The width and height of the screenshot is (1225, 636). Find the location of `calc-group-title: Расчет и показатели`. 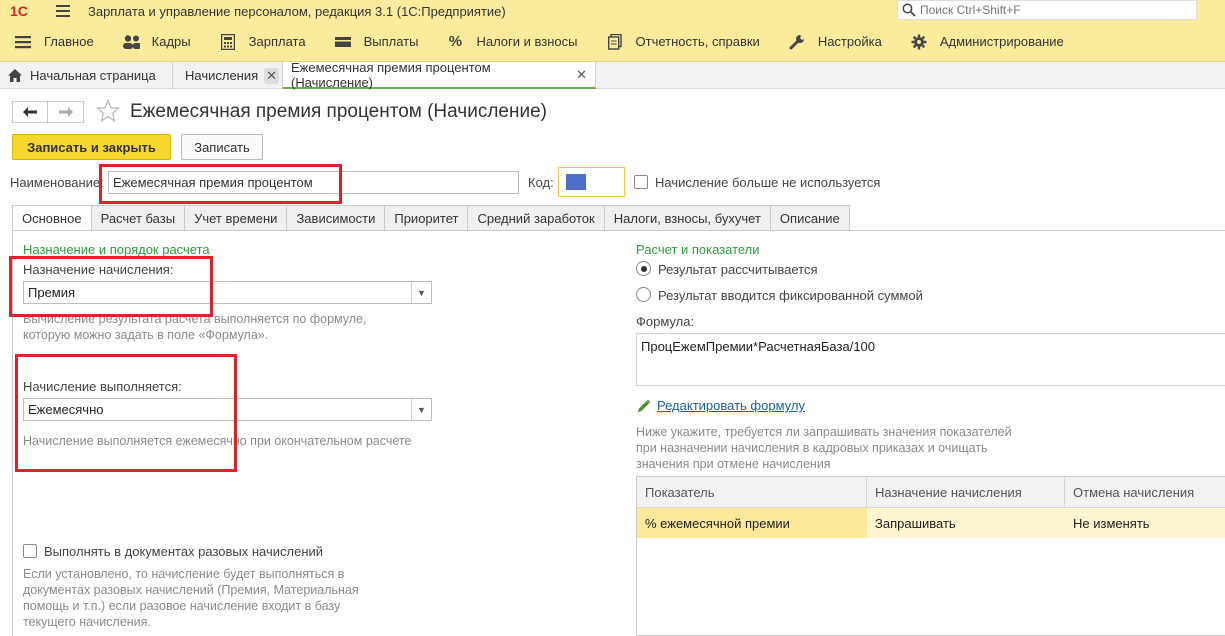

calc-group-title: Расчет и показатели is located at coordinates (698, 249).